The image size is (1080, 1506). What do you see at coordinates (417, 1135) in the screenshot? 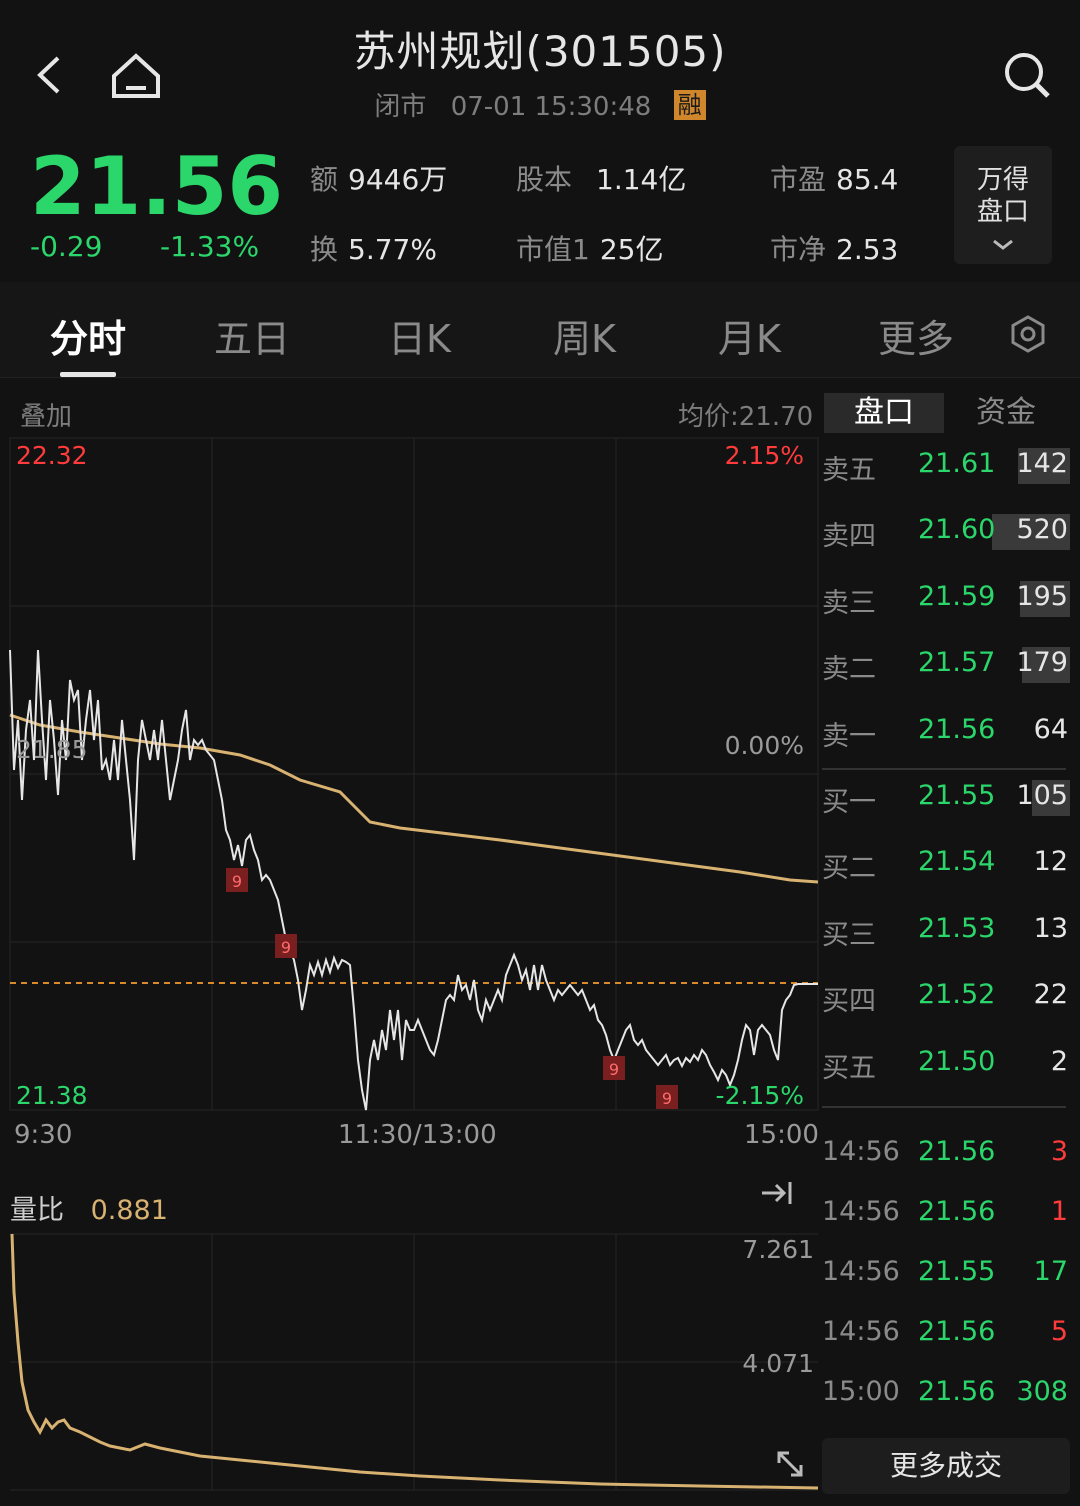
I see `x-mid-label: 11:30/13:00` at bounding box center [417, 1135].